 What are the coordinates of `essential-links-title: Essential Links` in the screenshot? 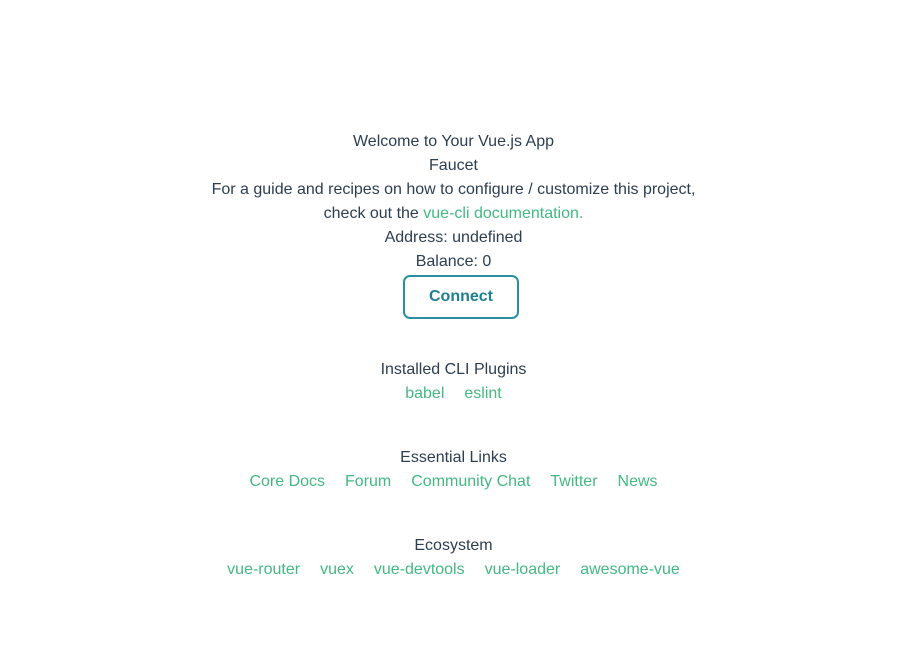 It's located at (453, 457).